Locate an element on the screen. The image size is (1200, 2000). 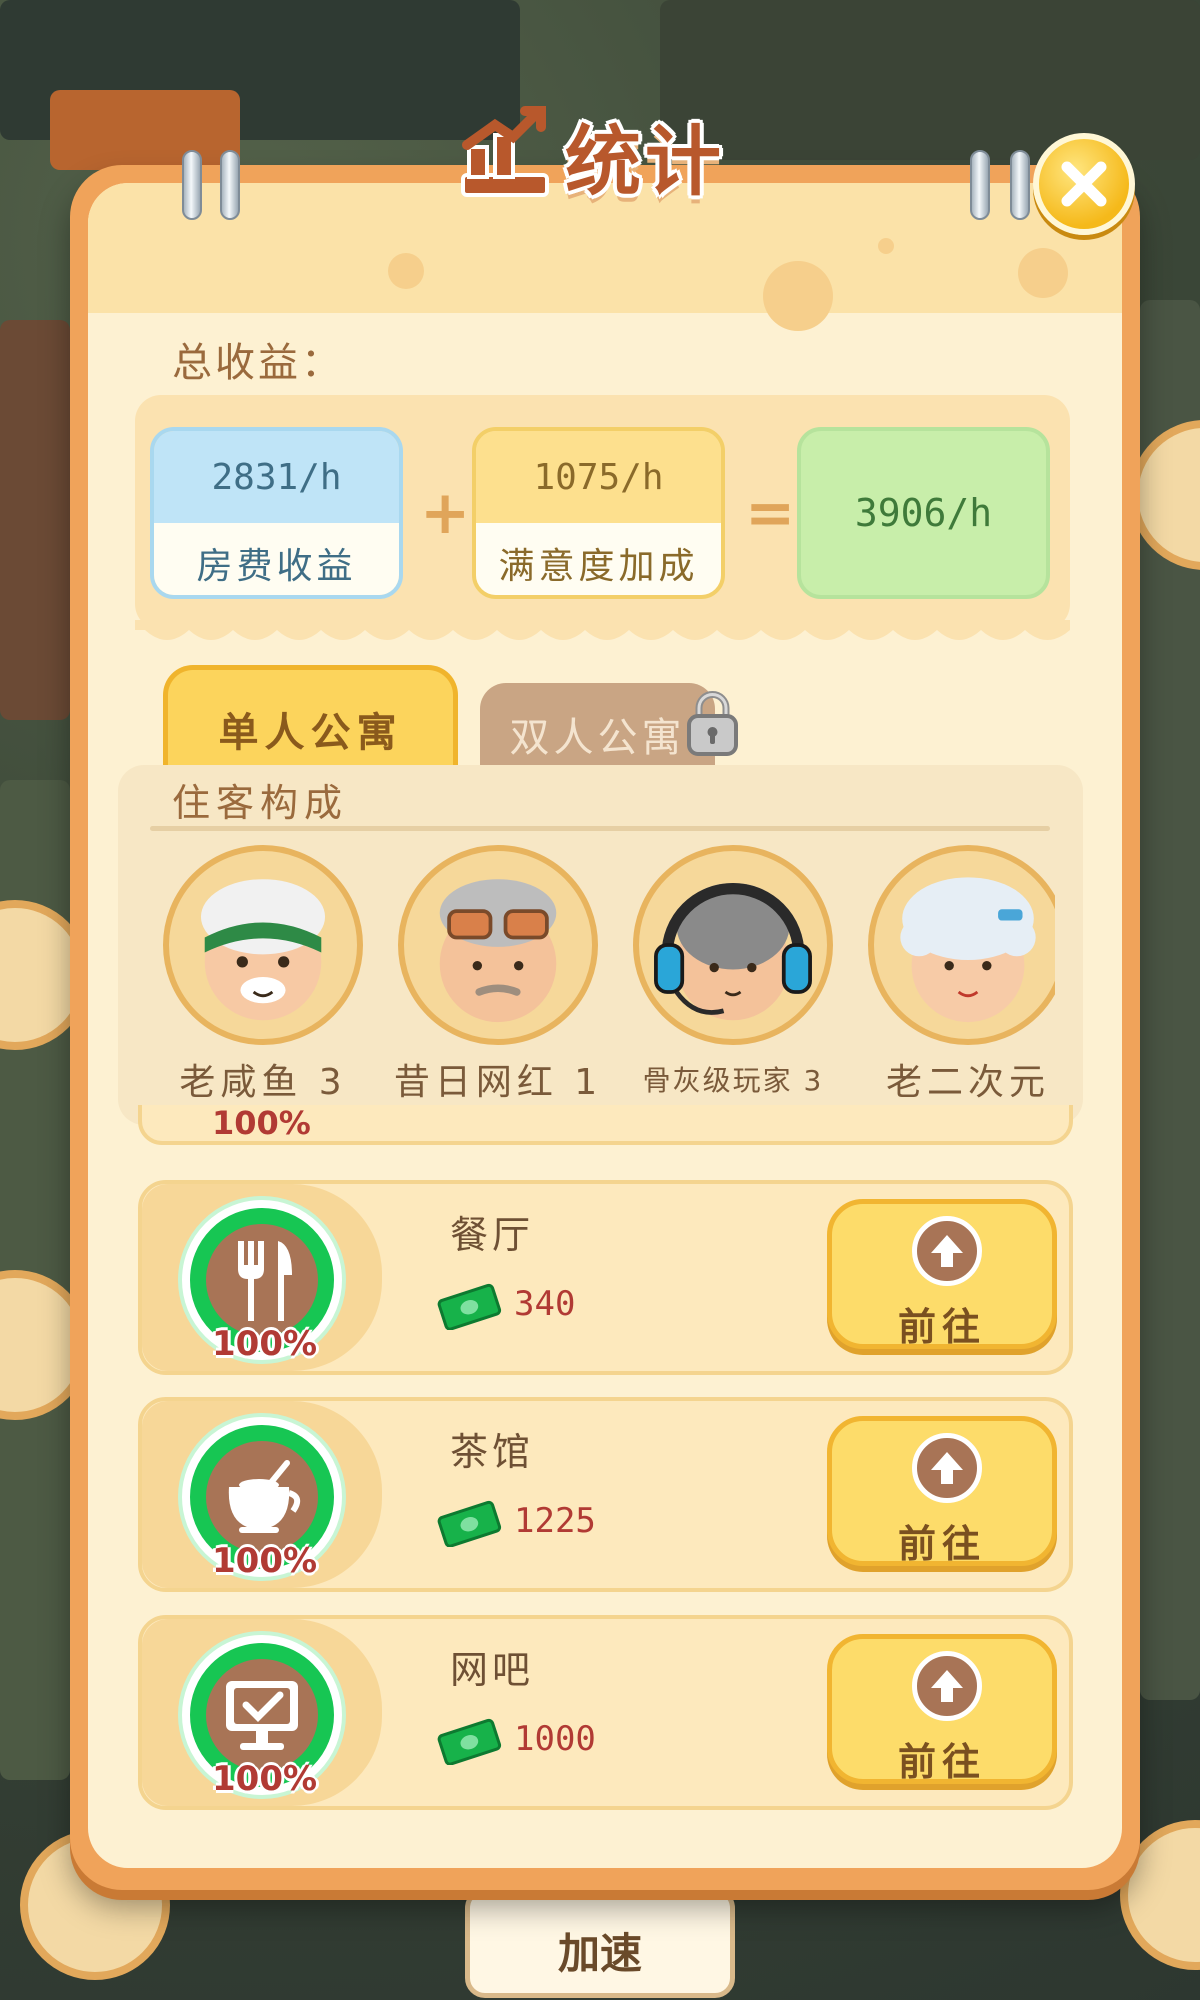
facility-income-value: 1225 is located at coordinates (555, 1521).